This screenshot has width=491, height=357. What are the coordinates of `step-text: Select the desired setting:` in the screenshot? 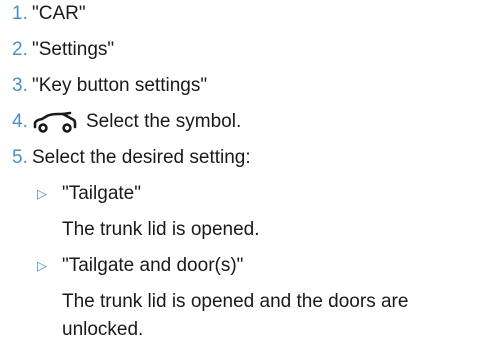 It's located at (141, 157).